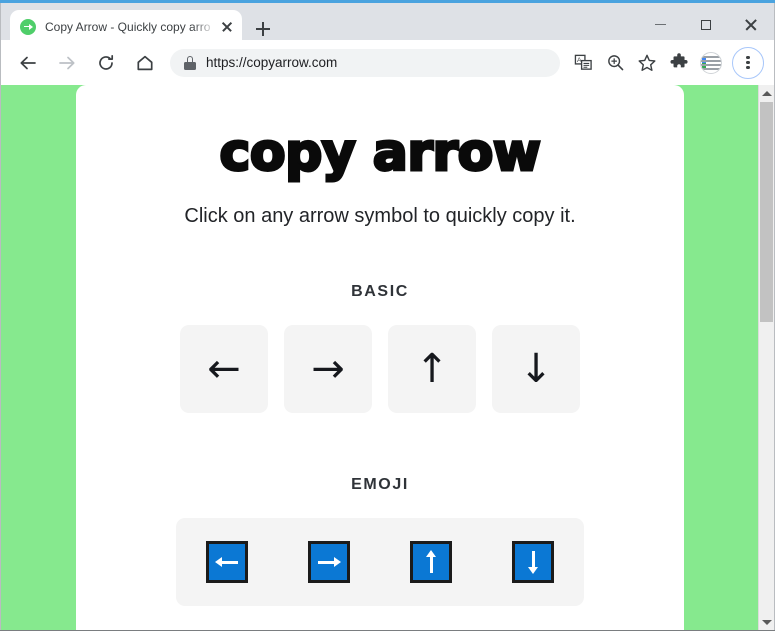 Image resolution: width=775 pixels, height=631 pixels. I want to click on back-button, so click(28, 63).